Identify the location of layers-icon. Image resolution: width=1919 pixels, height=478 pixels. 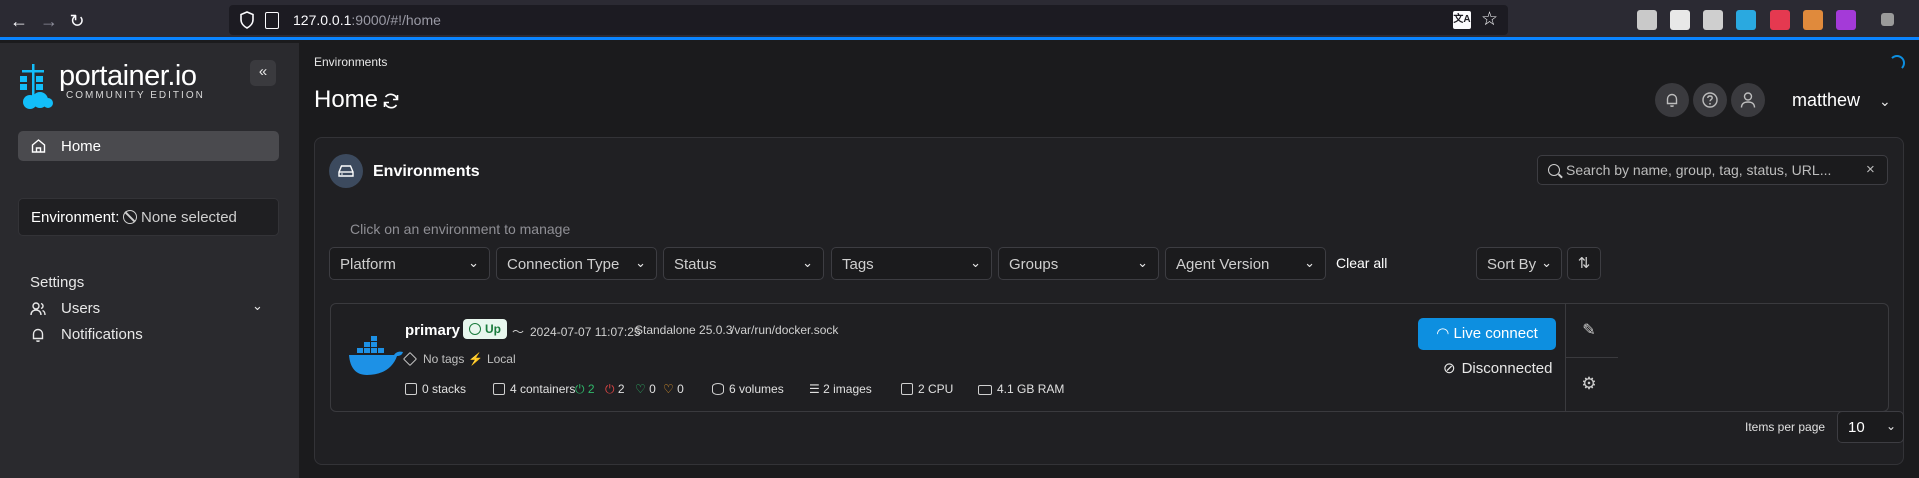
(411, 389).